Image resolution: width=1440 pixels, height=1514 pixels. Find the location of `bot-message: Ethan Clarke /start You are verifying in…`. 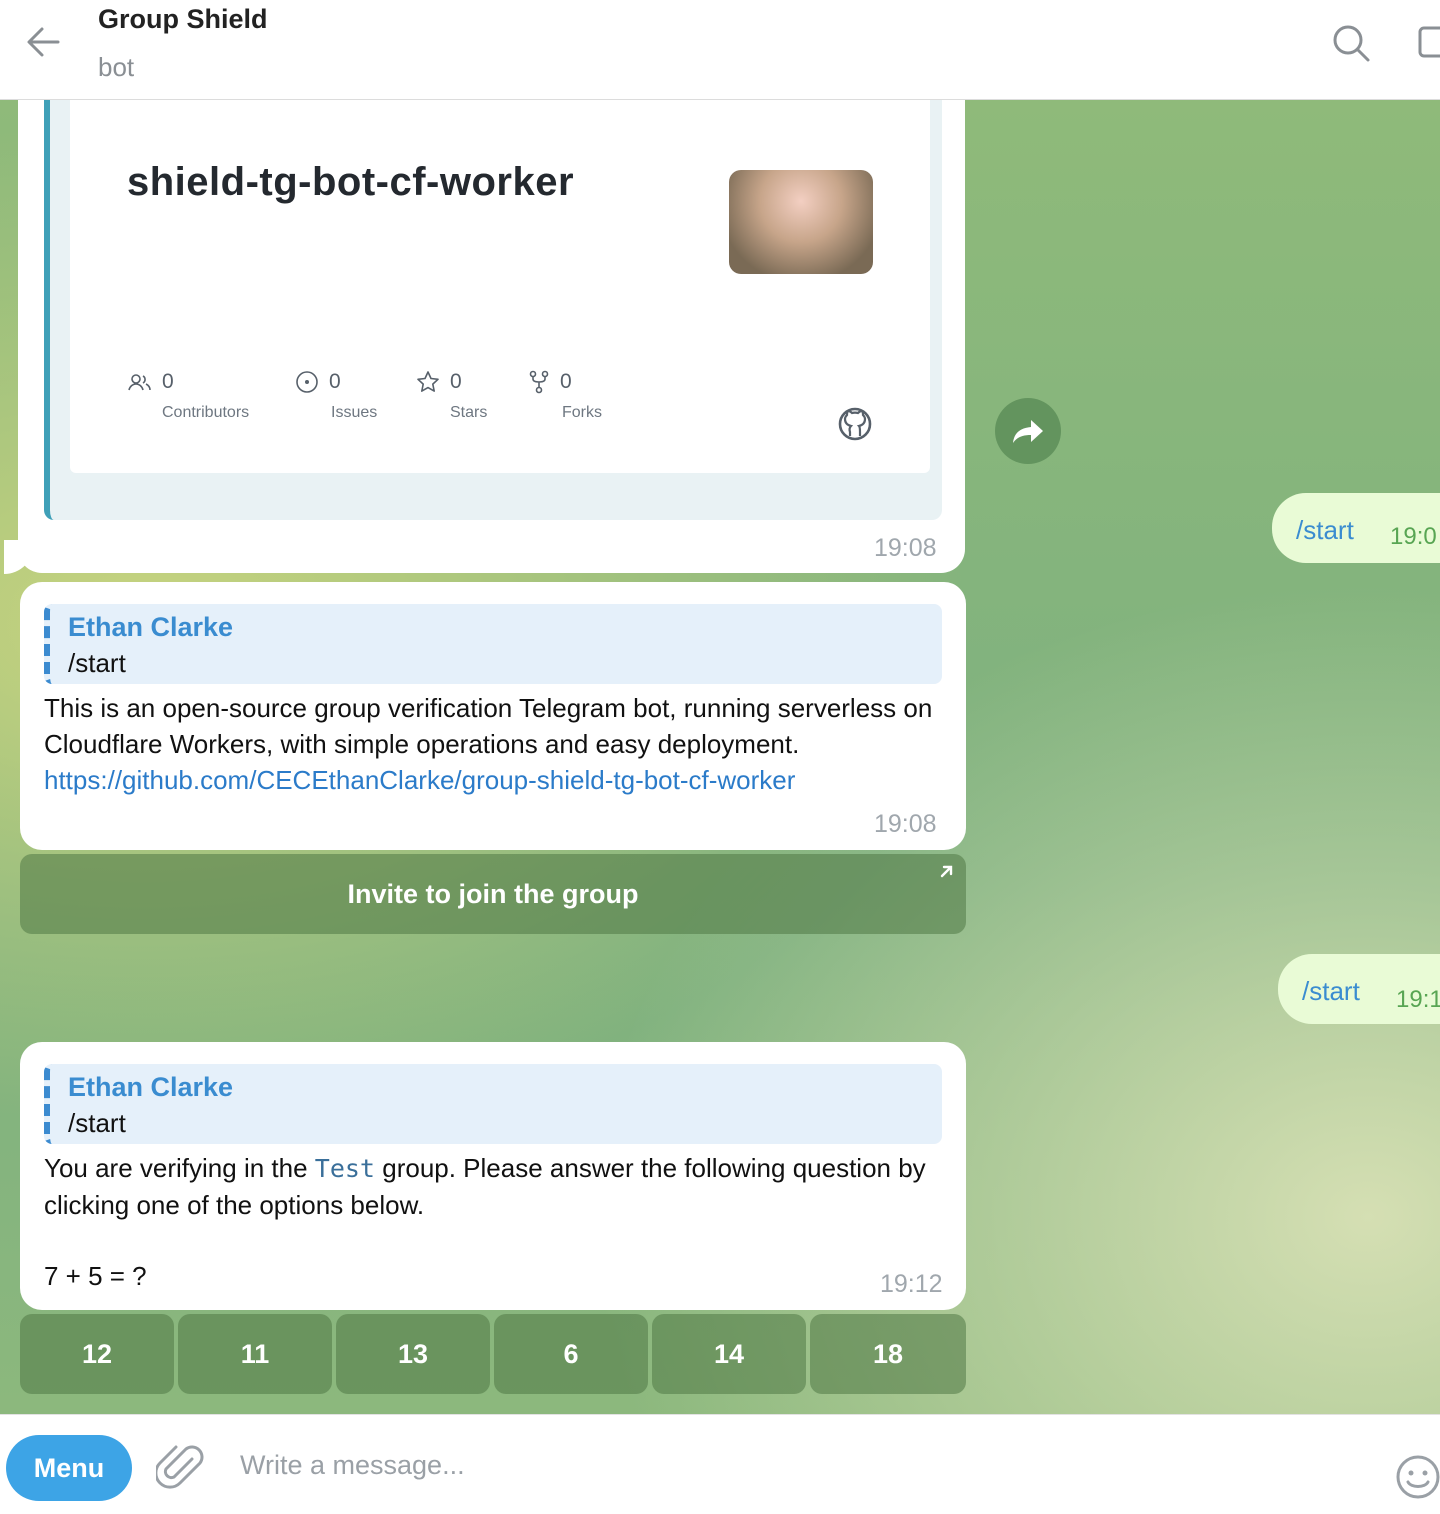

bot-message: Ethan Clarke /start You are verifying in… is located at coordinates (493, 1176).